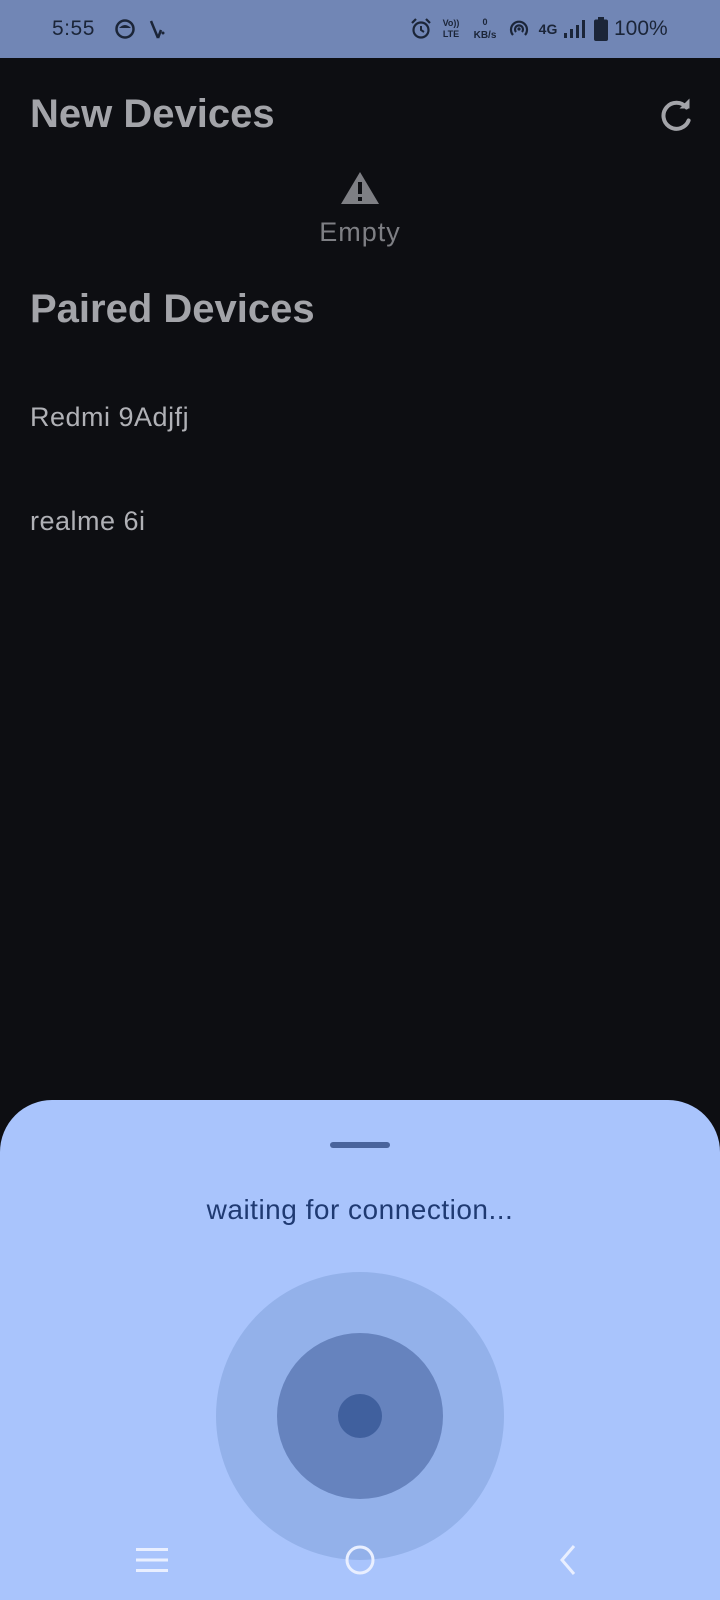 The height and width of the screenshot is (1600, 720). Describe the element at coordinates (88, 521) in the screenshot. I see `paired-device-item: realme 6i` at that location.